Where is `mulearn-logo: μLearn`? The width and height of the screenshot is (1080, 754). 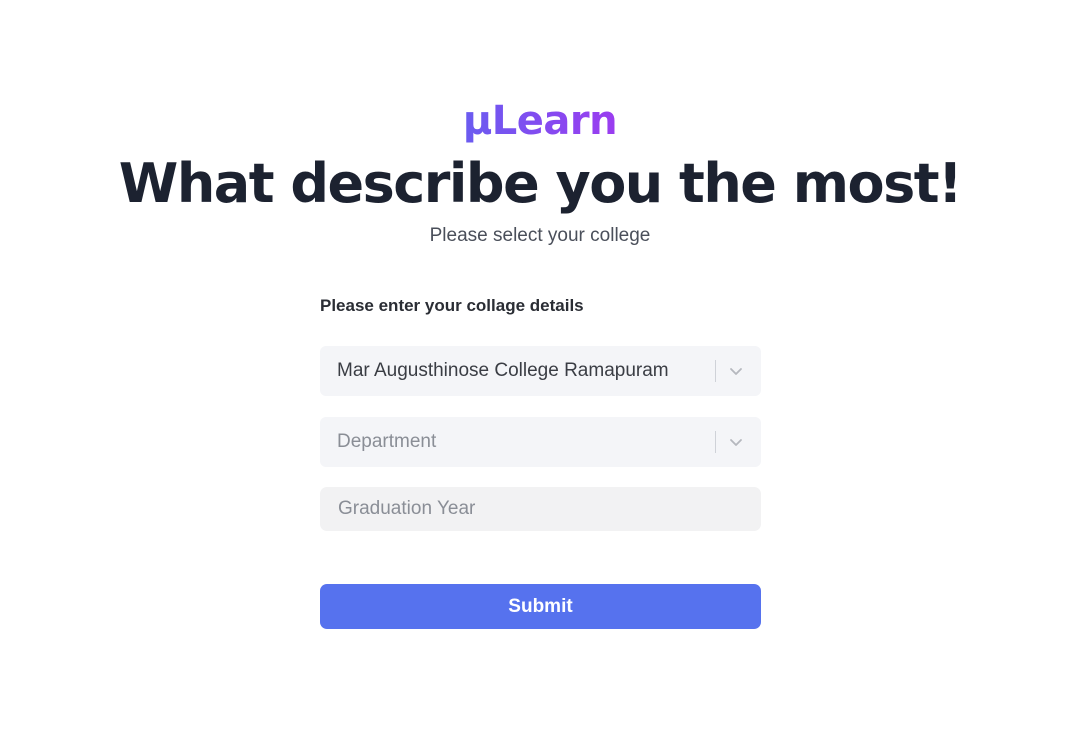 mulearn-logo: μLearn is located at coordinates (540, 122).